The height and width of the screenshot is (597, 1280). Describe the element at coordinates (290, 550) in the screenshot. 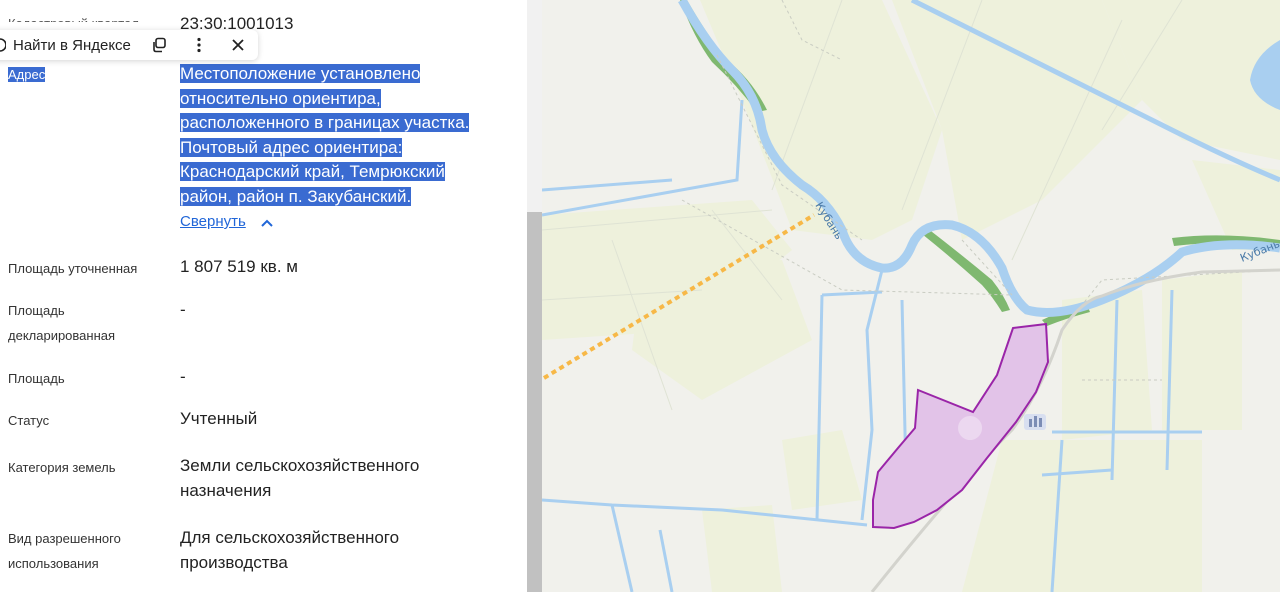

I see `field-value: Для сельскохозяйственного производства` at that location.